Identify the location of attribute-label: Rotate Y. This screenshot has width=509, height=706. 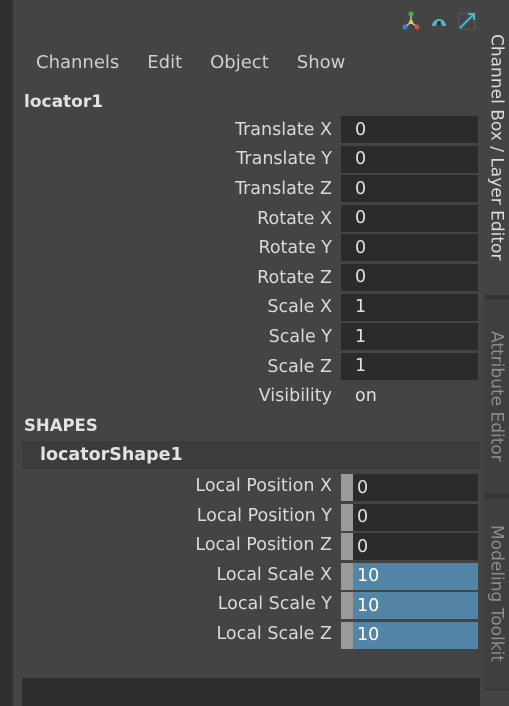
(295, 248).